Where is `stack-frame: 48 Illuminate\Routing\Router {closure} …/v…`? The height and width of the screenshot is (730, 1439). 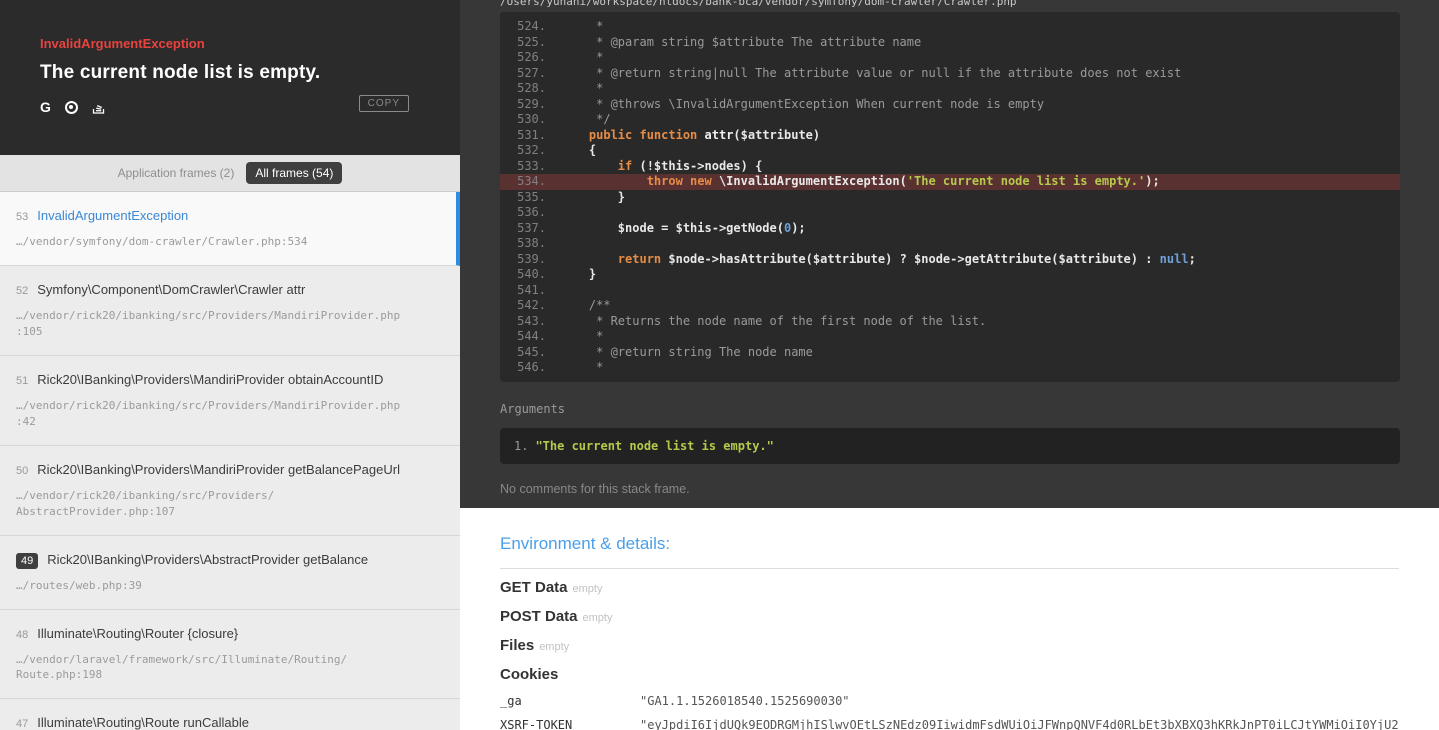
stack-frame: 48 Illuminate\Routing\Router {closure} …/v… is located at coordinates (230, 654).